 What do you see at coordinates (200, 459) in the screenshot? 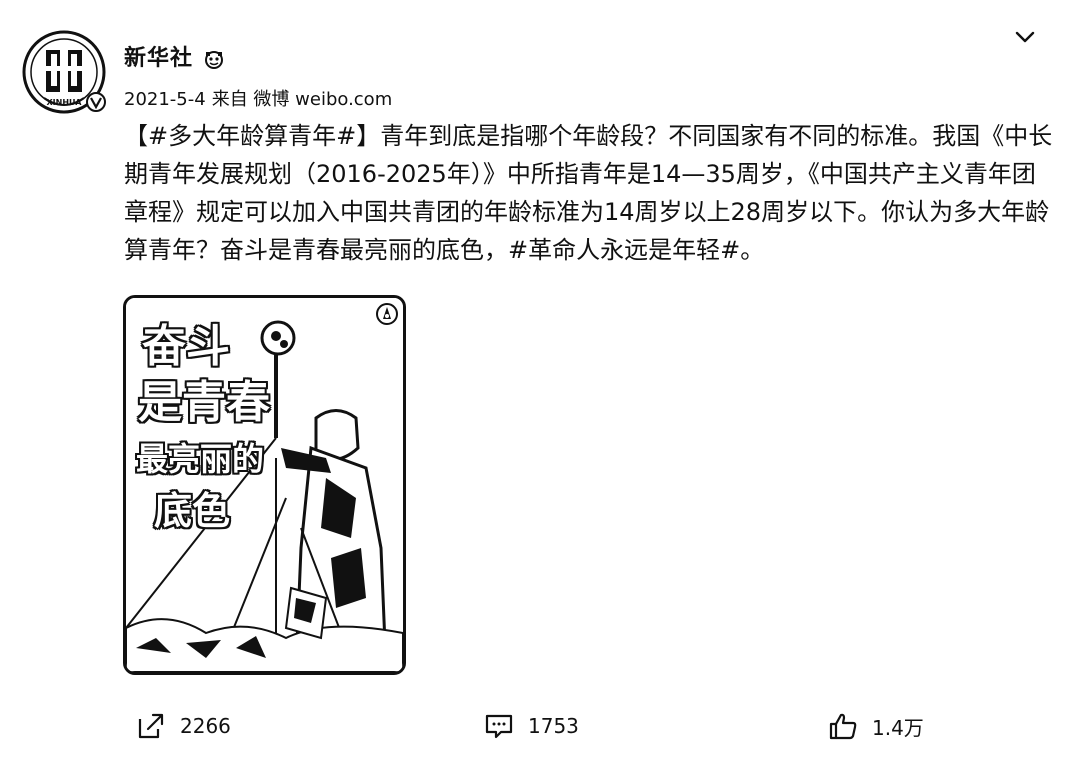
I see `poster-text-line: 最亮丽的` at bounding box center [200, 459].